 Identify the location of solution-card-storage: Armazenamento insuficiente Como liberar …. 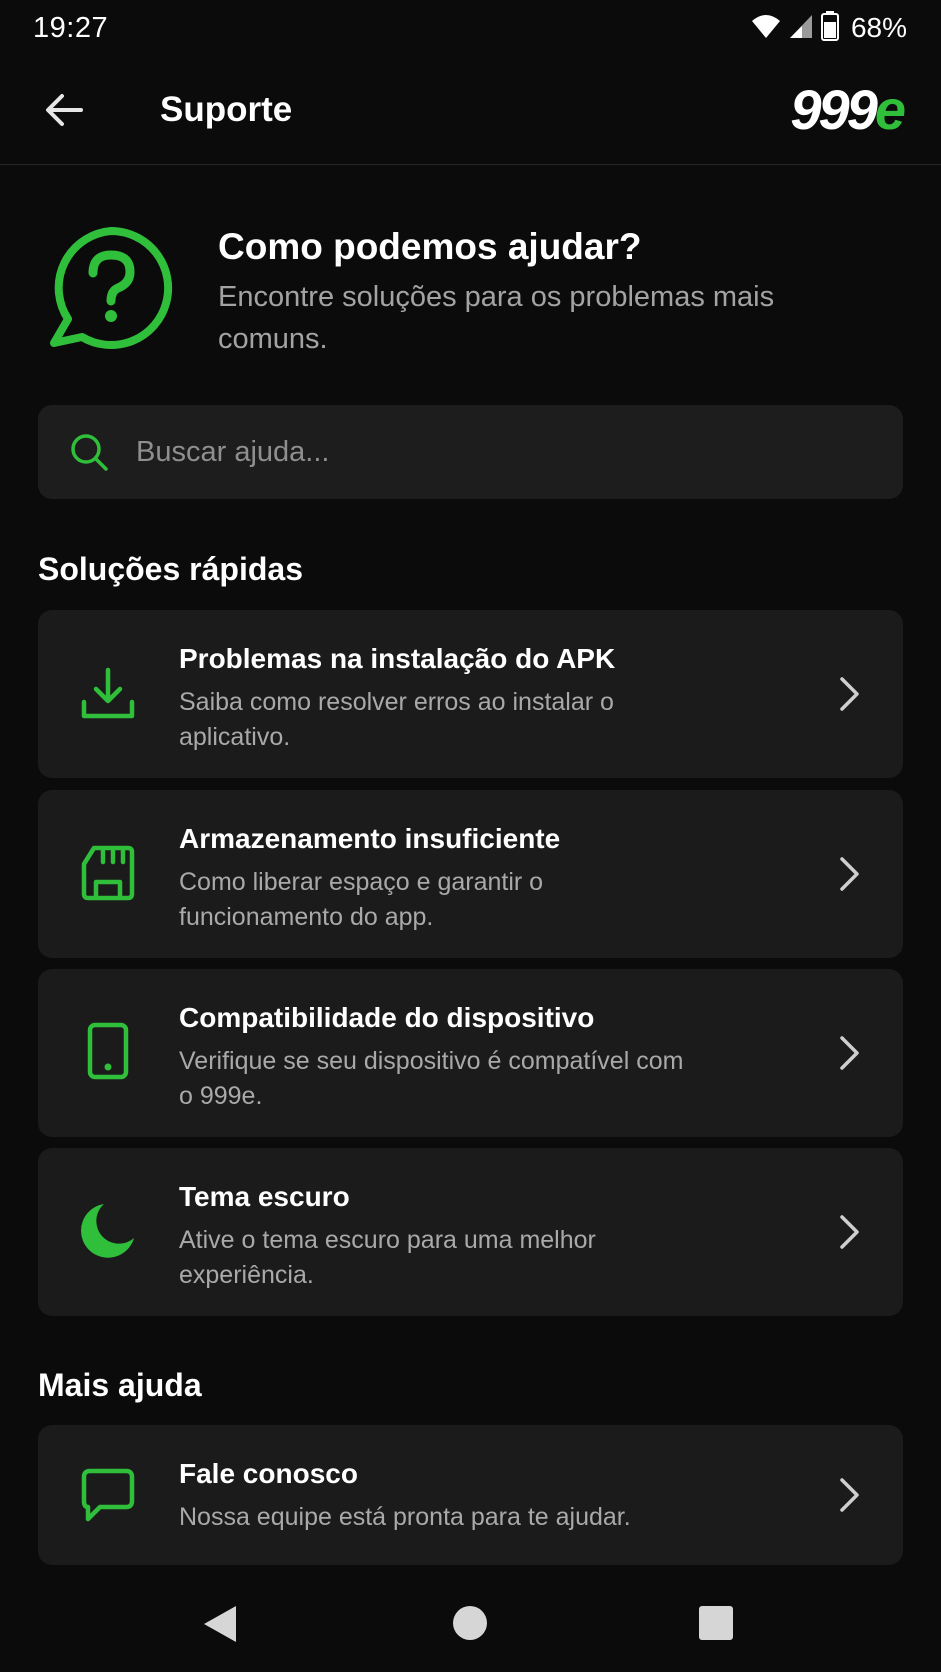
(470, 874).